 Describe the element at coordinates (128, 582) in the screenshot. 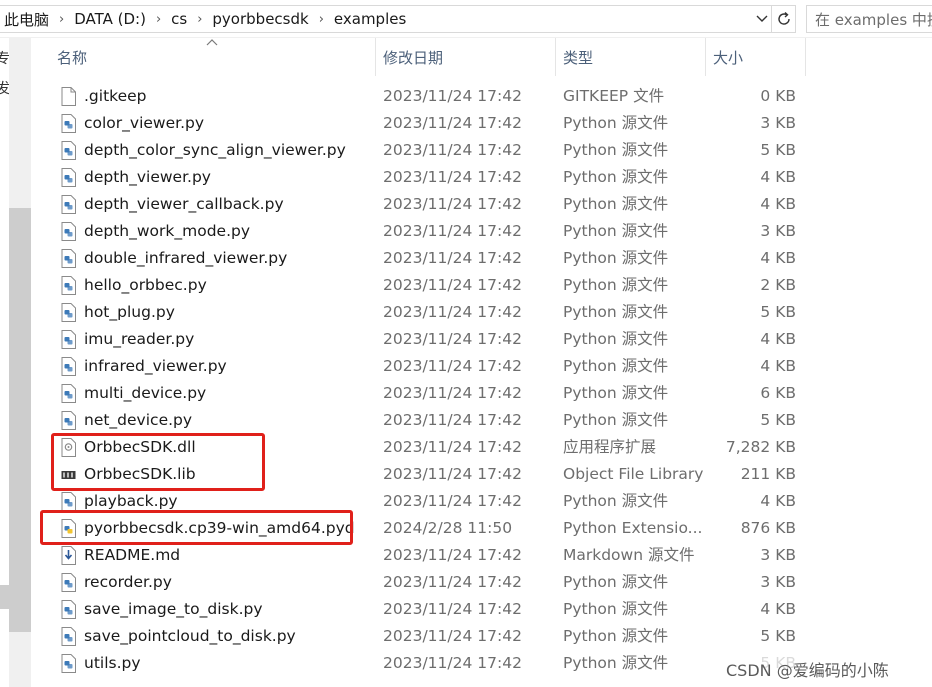

I see `file-name: recorder.py` at that location.